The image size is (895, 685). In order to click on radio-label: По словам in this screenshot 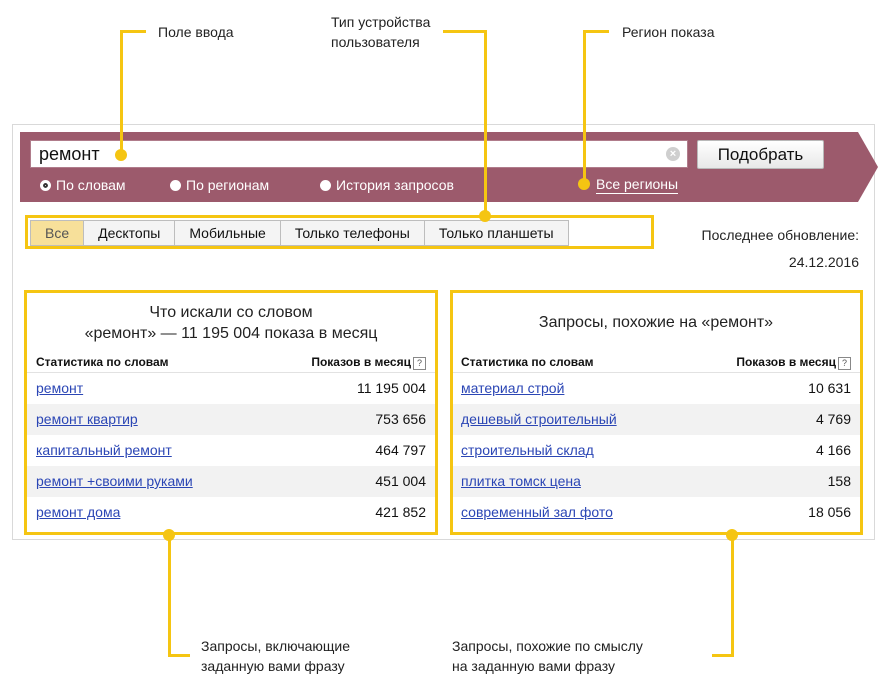, I will do `click(91, 185)`.